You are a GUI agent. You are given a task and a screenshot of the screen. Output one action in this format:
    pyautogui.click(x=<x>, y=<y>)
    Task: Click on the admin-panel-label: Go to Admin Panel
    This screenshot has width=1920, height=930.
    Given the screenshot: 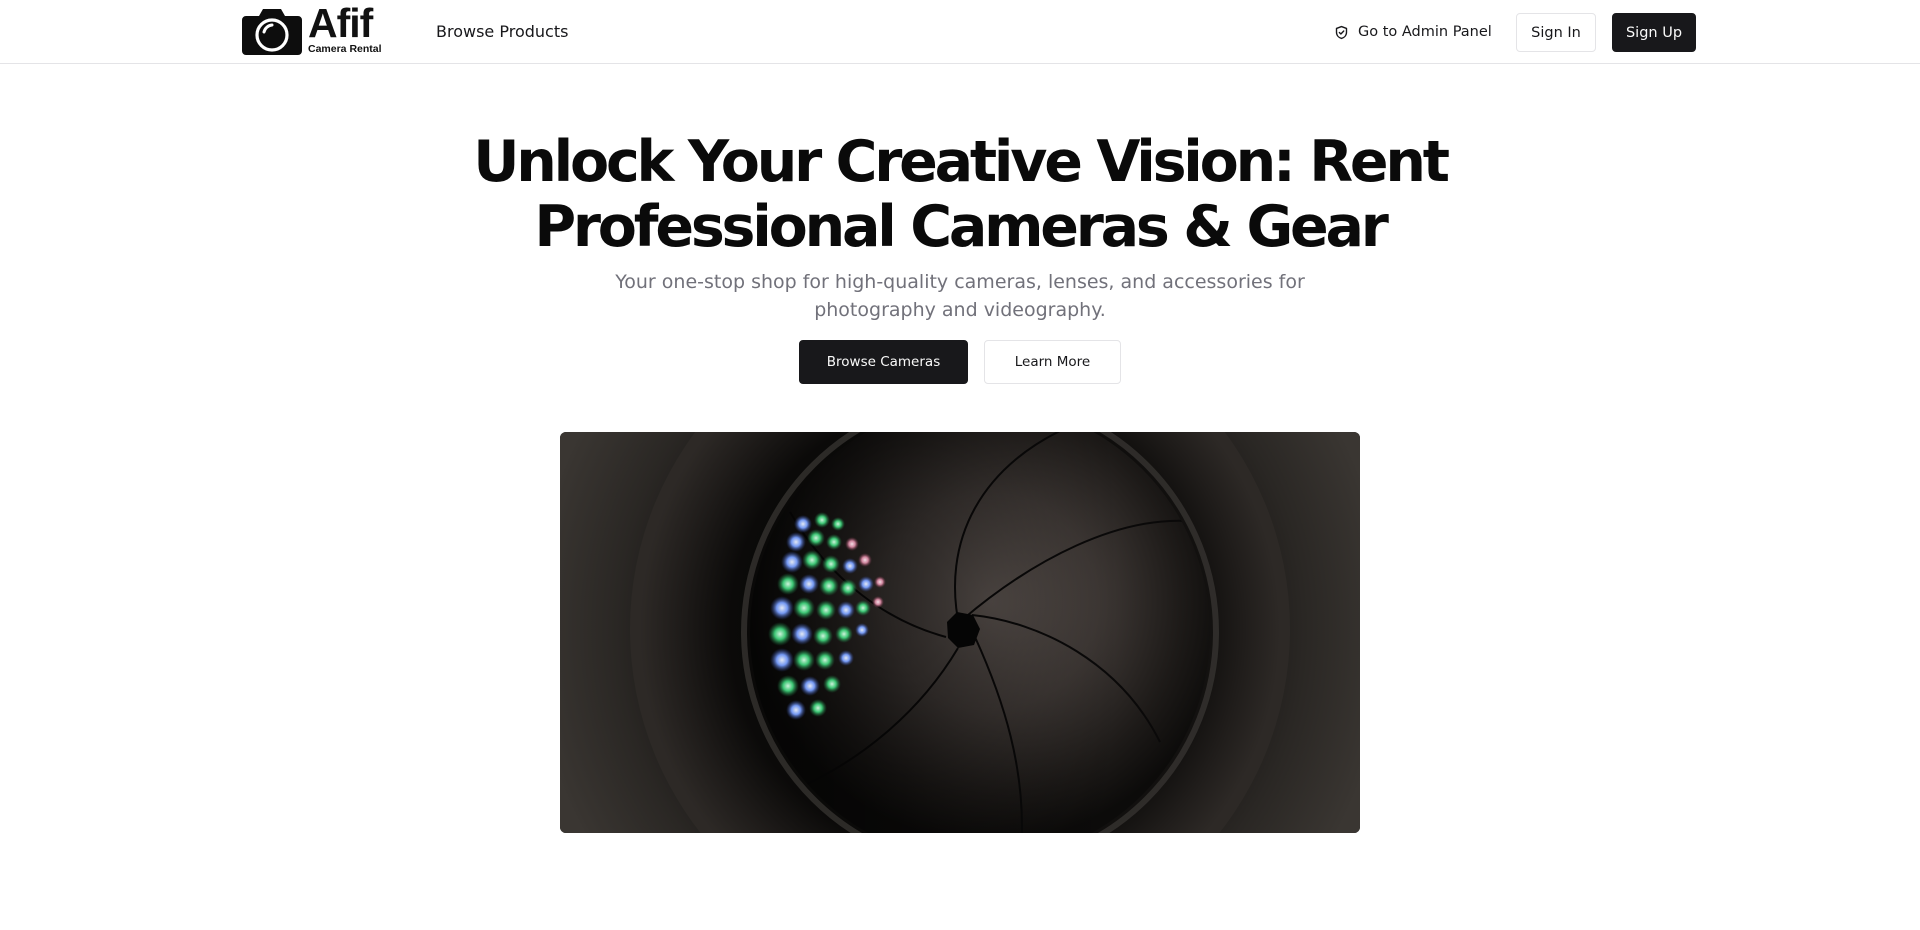 What is the action you would take?
    pyautogui.click(x=1425, y=32)
    